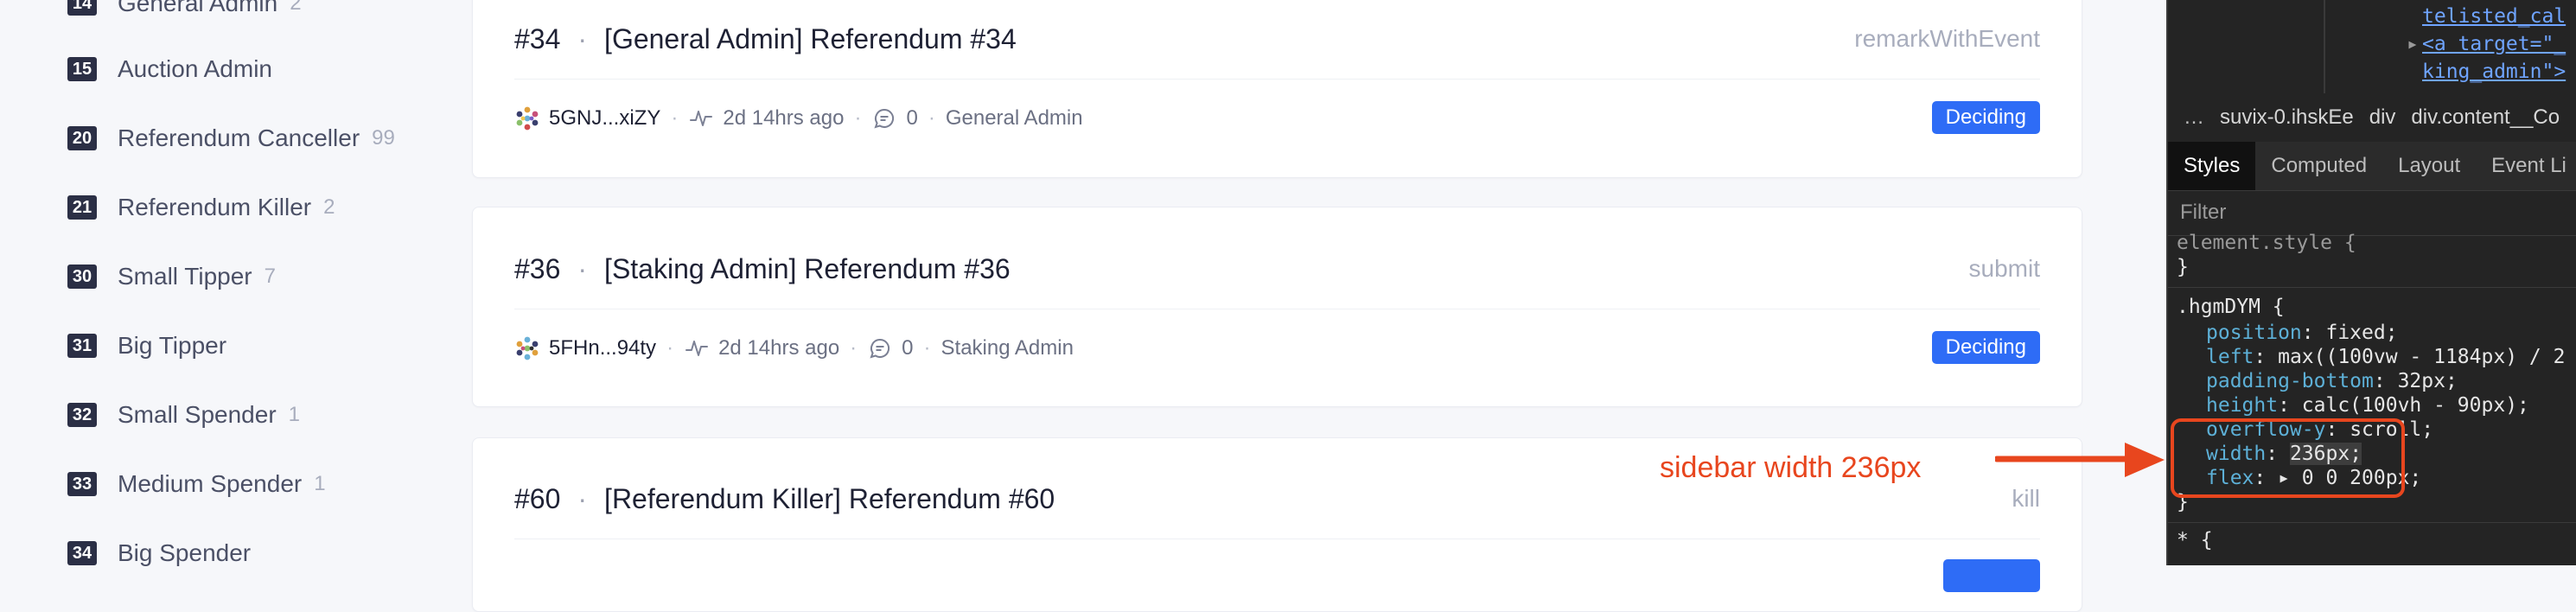  I want to click on sidebar-item-label: General Admin, so click(198, 8).